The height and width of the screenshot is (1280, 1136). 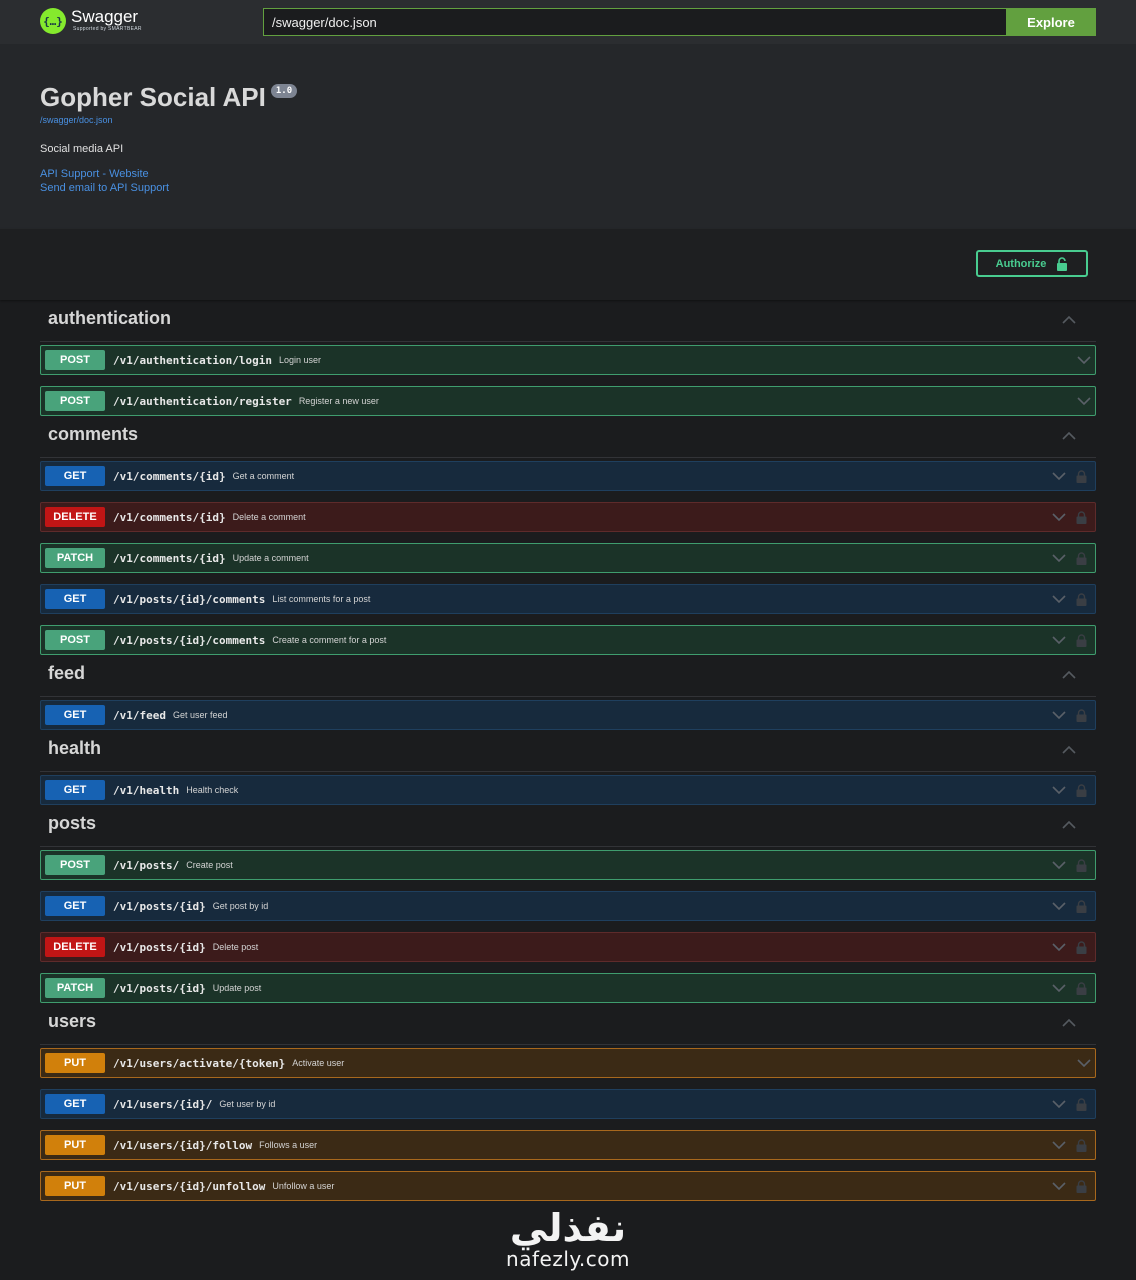 I want to click on explore-button: Explore, so click(x=1051, y=22).